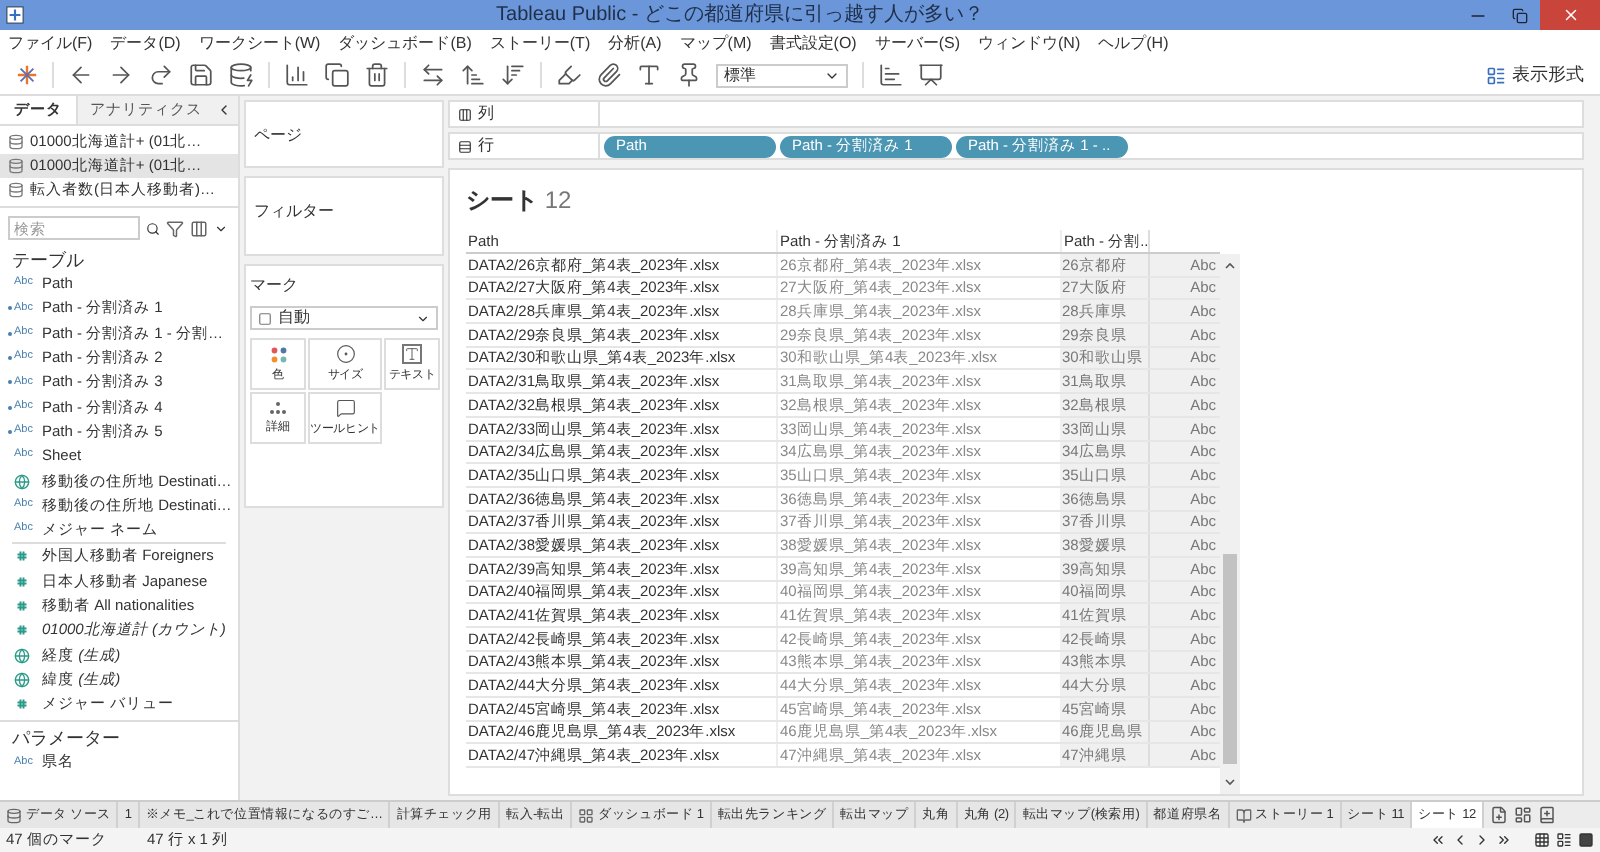 The image size is (1600, 852). Describe the element at coordinates (337, 75) in the screenshot. I see `duplicate-icon` at that location.